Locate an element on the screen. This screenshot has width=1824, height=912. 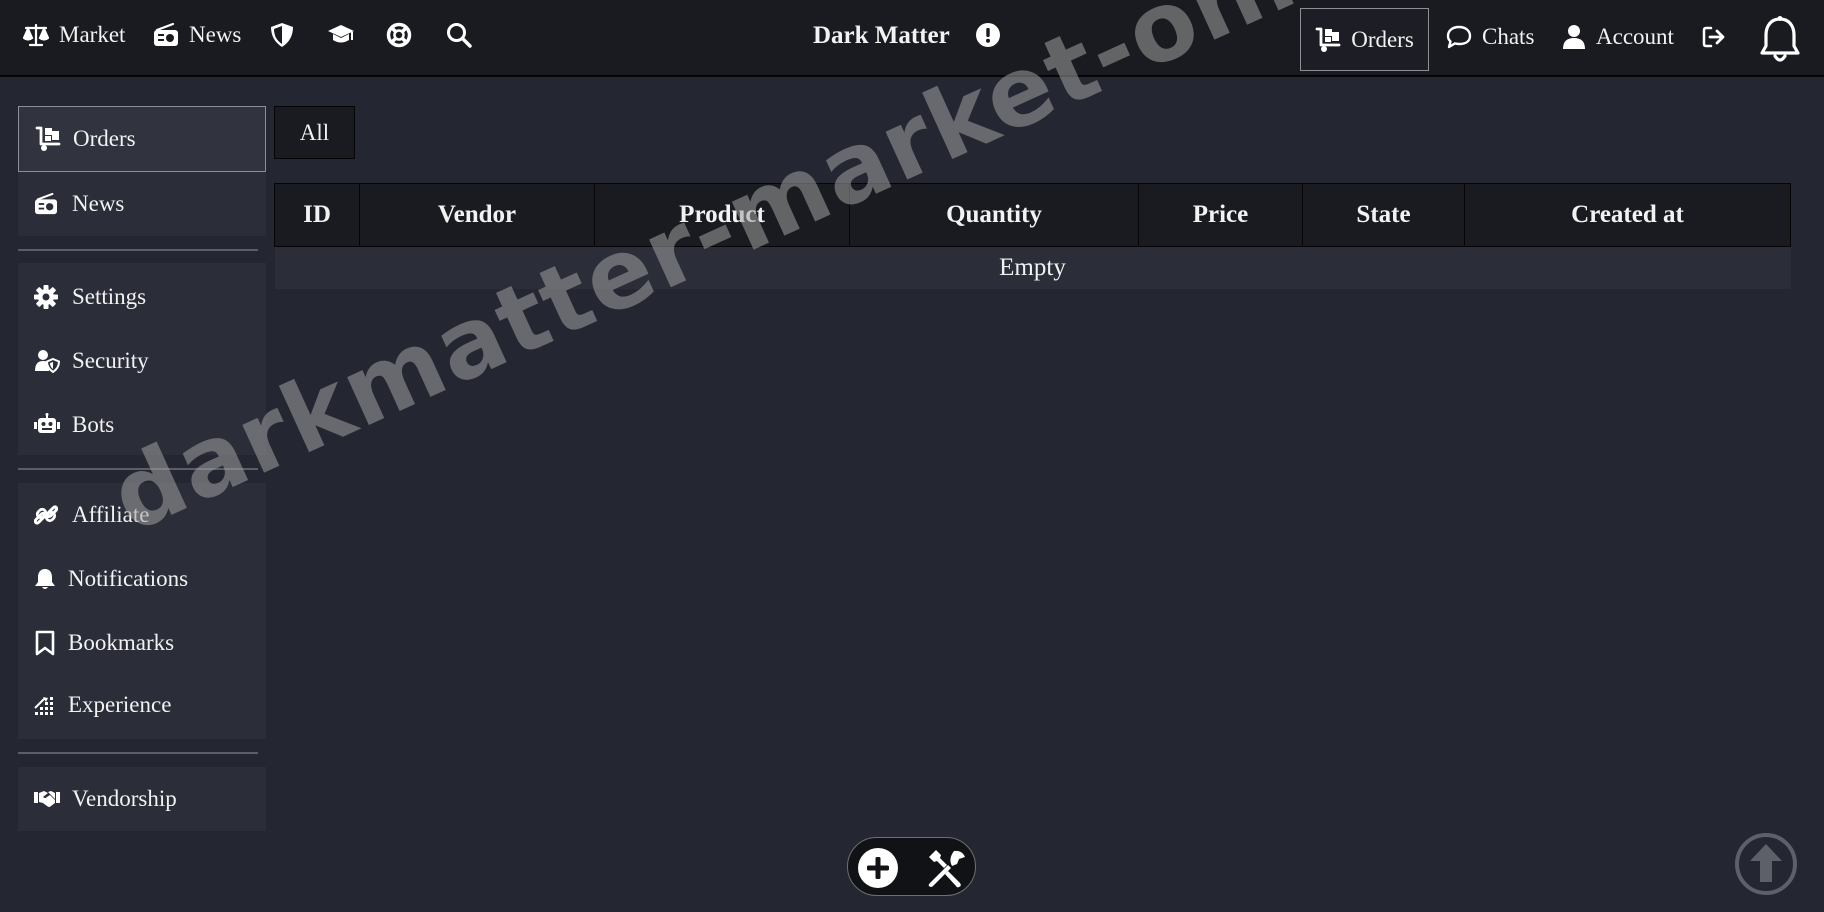
life-ring-icon is located at coordinates (399, 35).